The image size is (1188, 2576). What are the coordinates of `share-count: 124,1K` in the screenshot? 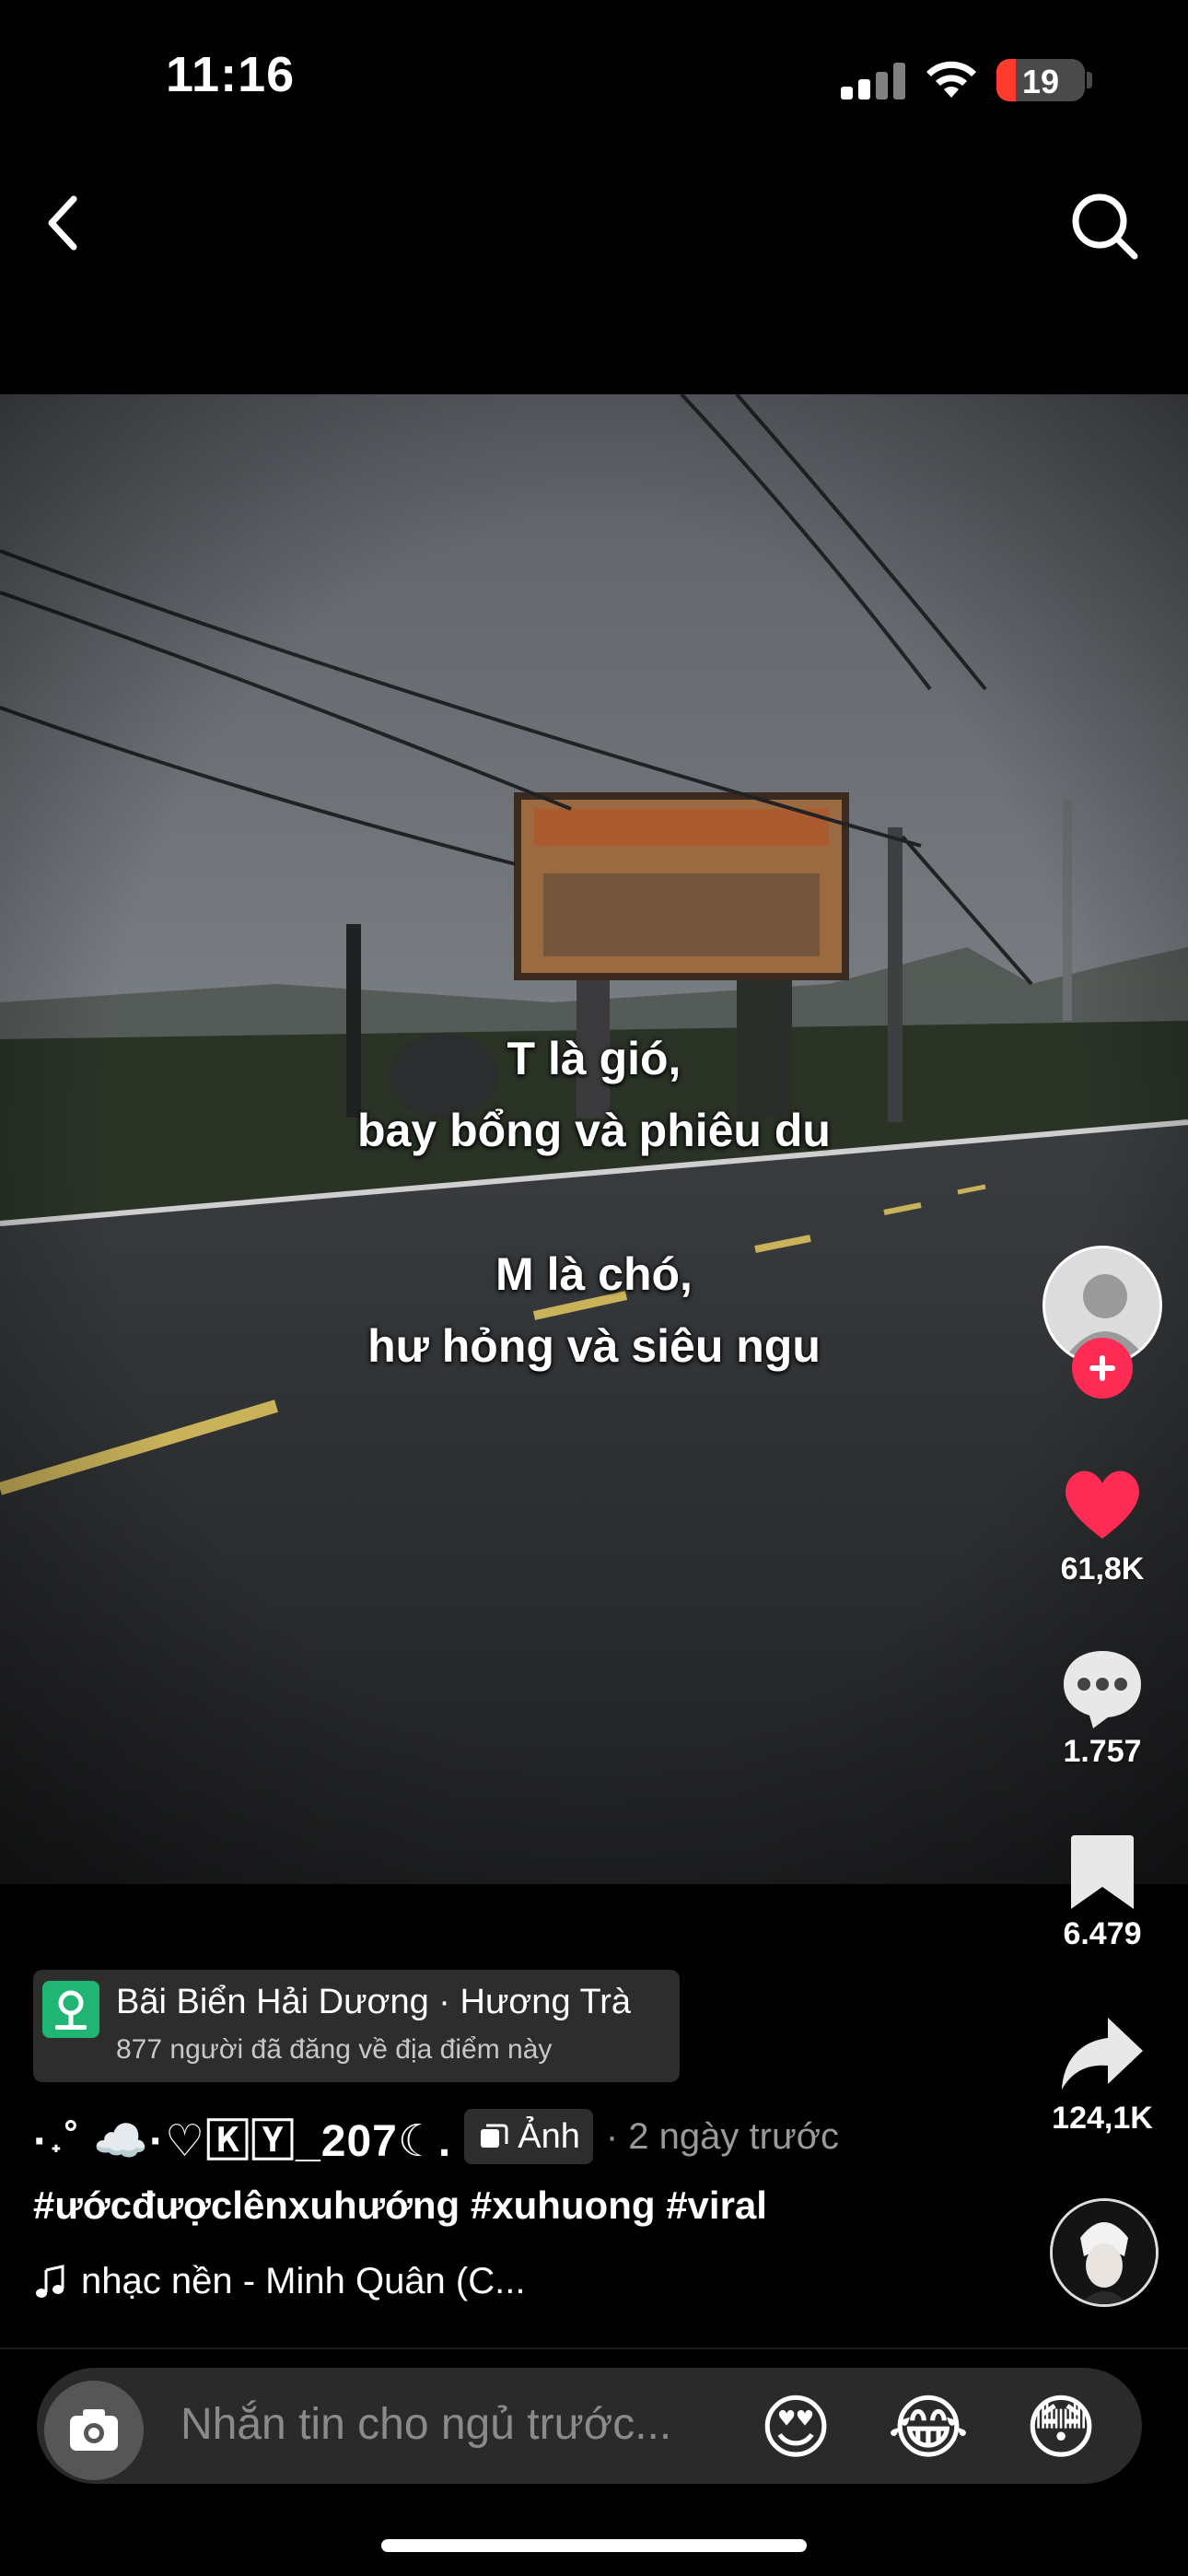 It's located at (1102, 2118).